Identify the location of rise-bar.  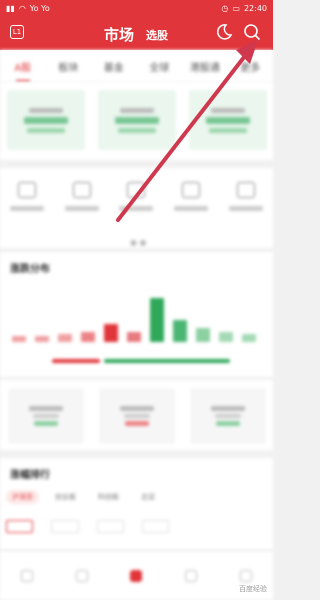
(76, 361).